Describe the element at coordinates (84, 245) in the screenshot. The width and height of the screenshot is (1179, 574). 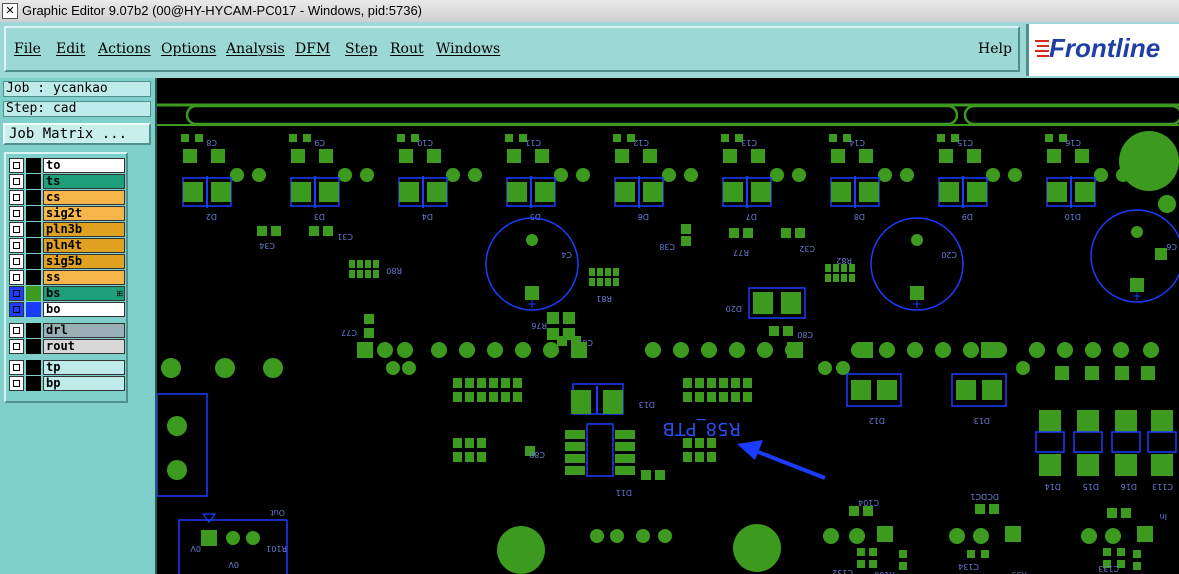
I see `layer-name: pln4t` at that location.